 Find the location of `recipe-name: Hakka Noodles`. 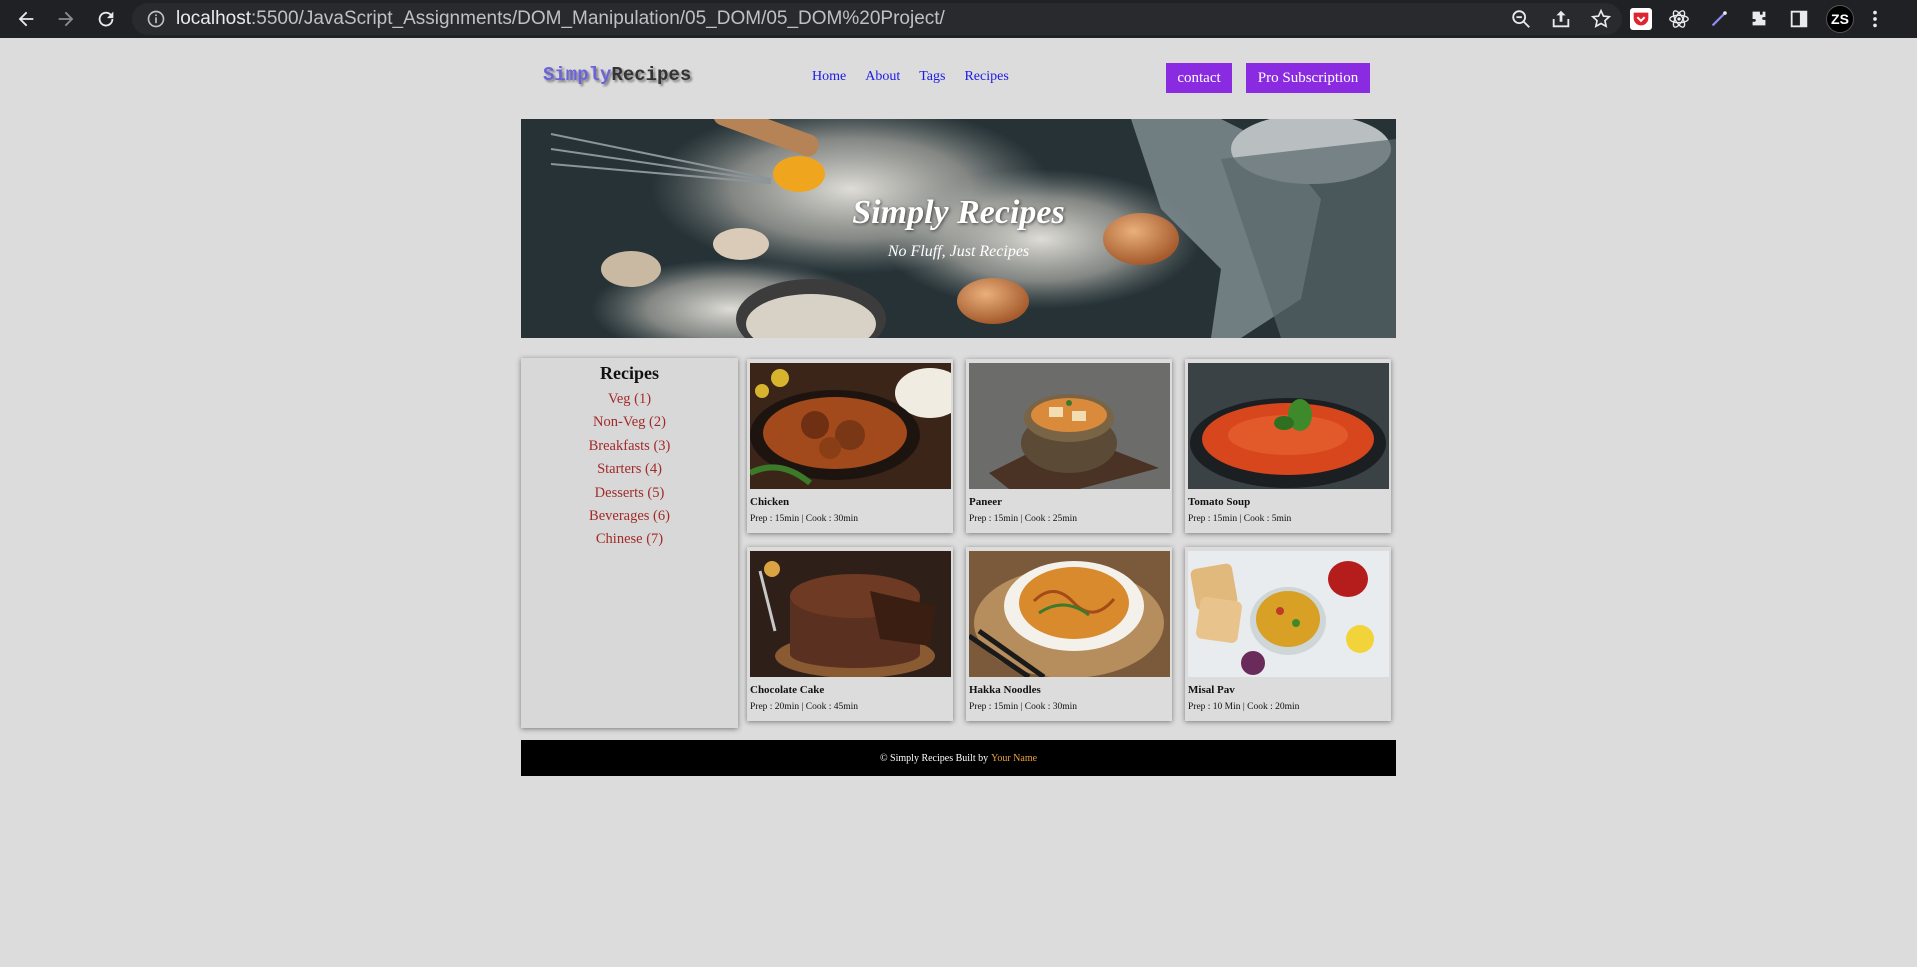

recipe-name: Hakka Noodles is located at coordinates (1005, 690).